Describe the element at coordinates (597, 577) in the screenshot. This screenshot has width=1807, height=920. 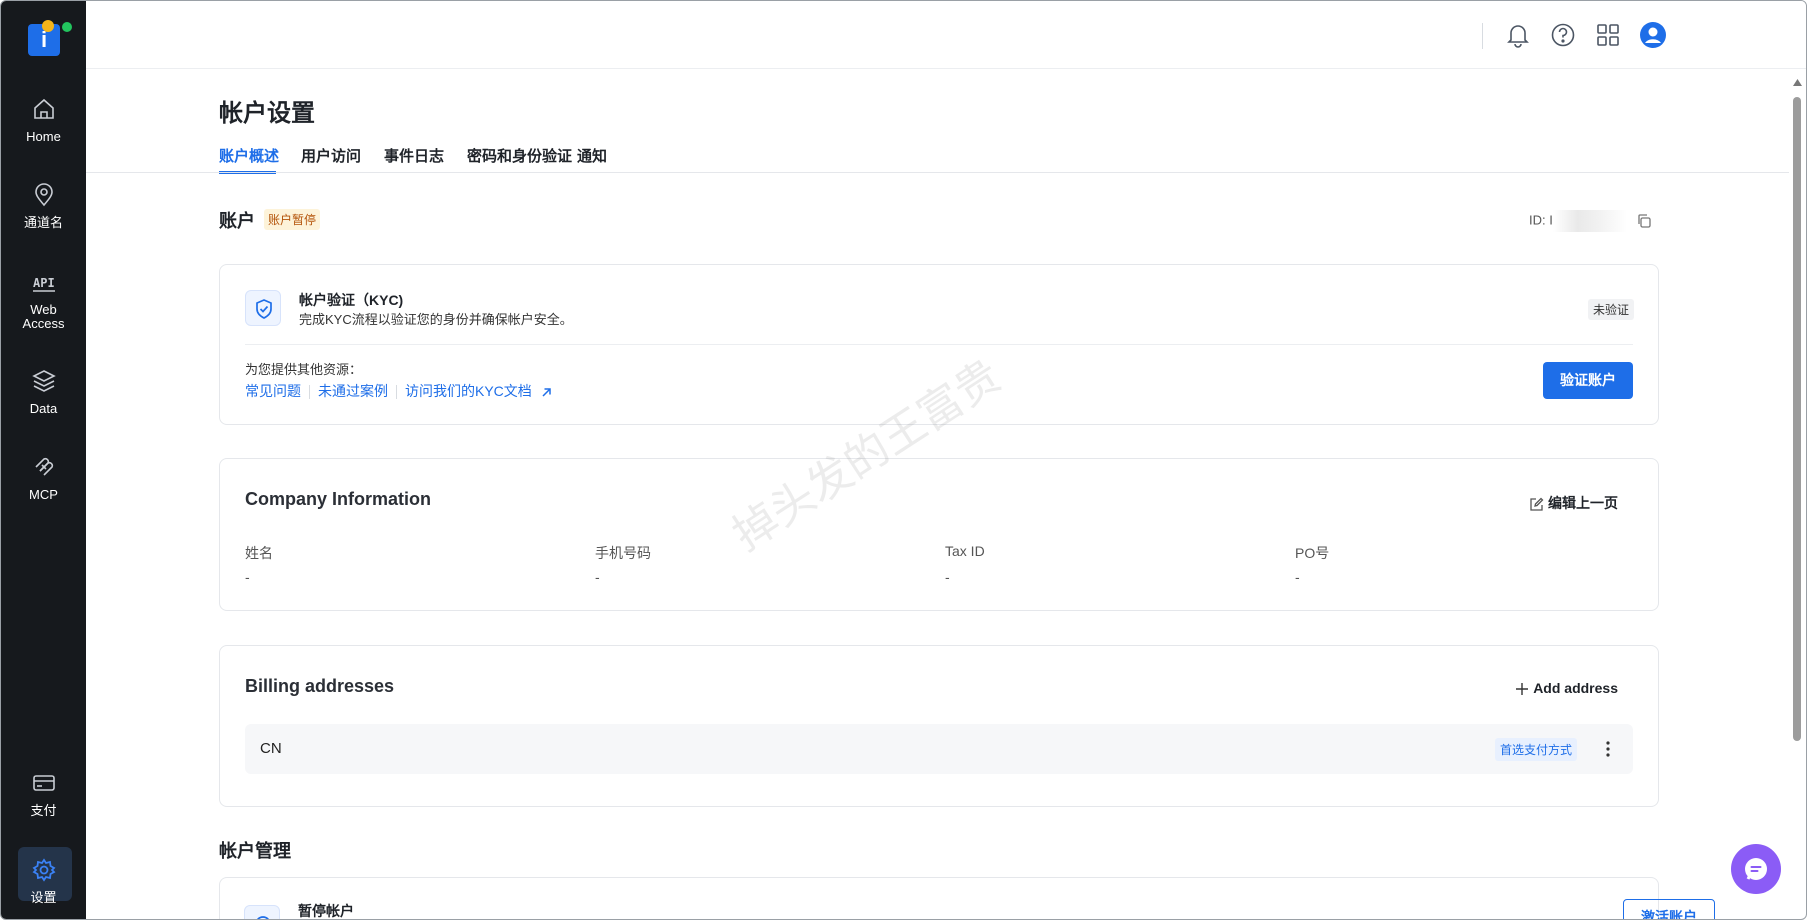
I see `field-phone-value: -` at that location.